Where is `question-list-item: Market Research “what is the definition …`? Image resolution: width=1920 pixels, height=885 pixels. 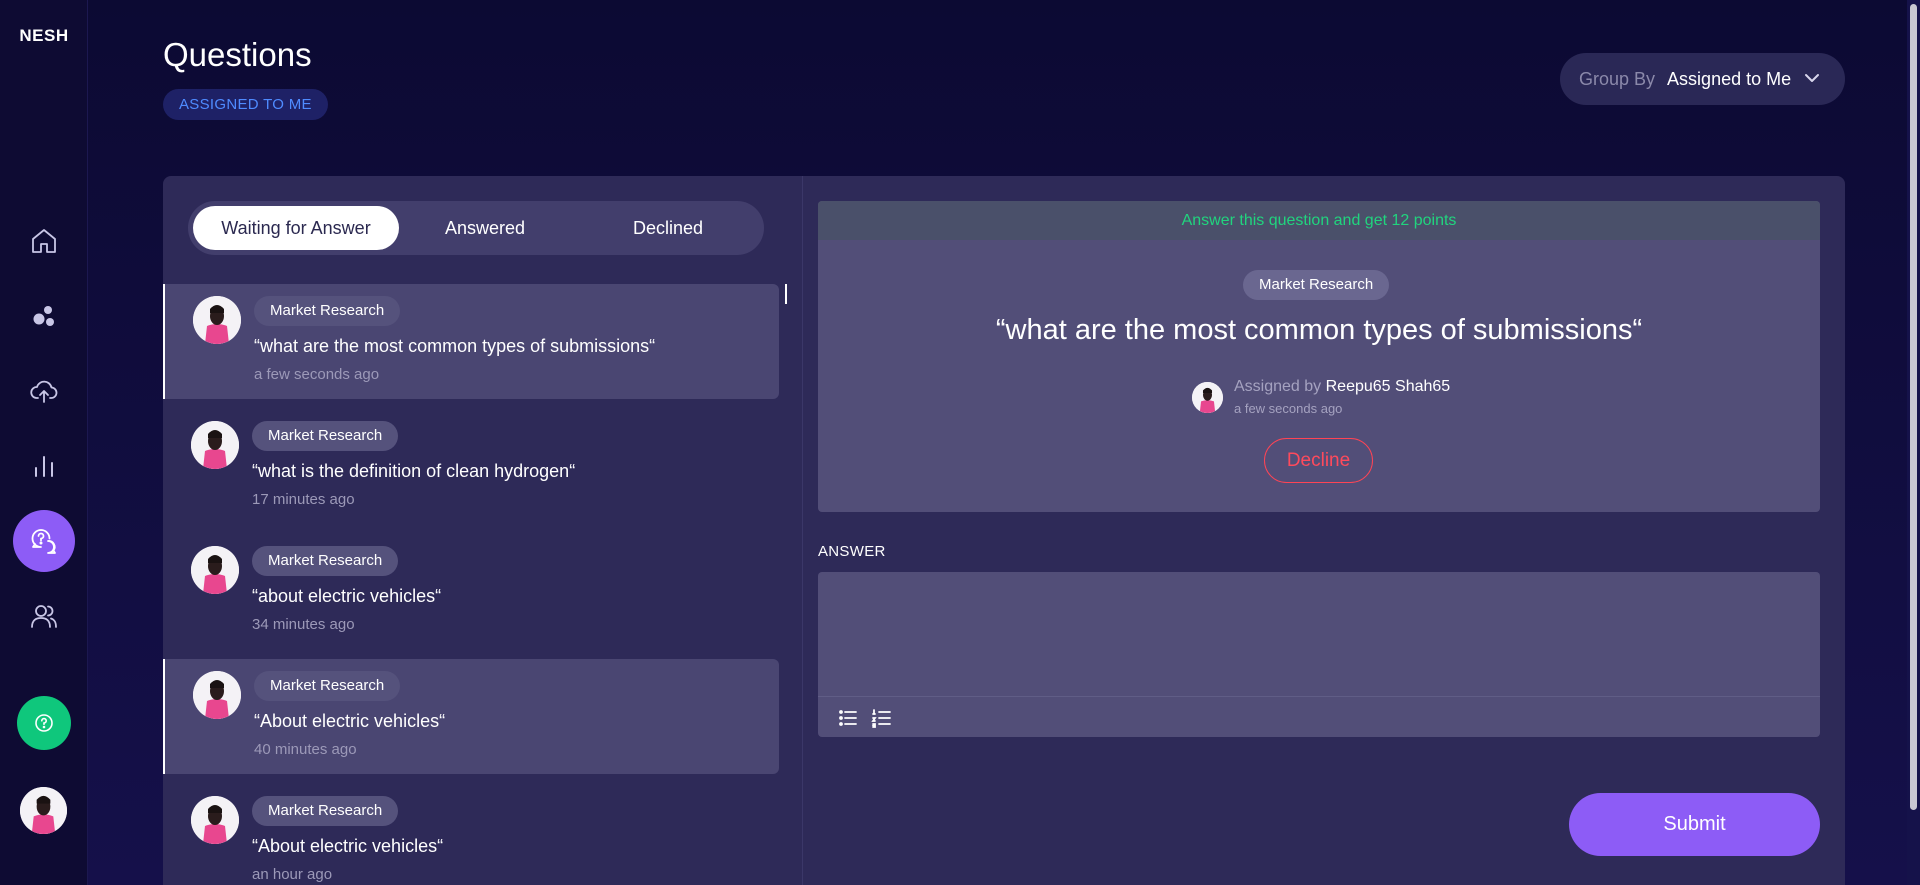
question-list-item: Market Research “what is the definition … is located at coordinates (471, 466).